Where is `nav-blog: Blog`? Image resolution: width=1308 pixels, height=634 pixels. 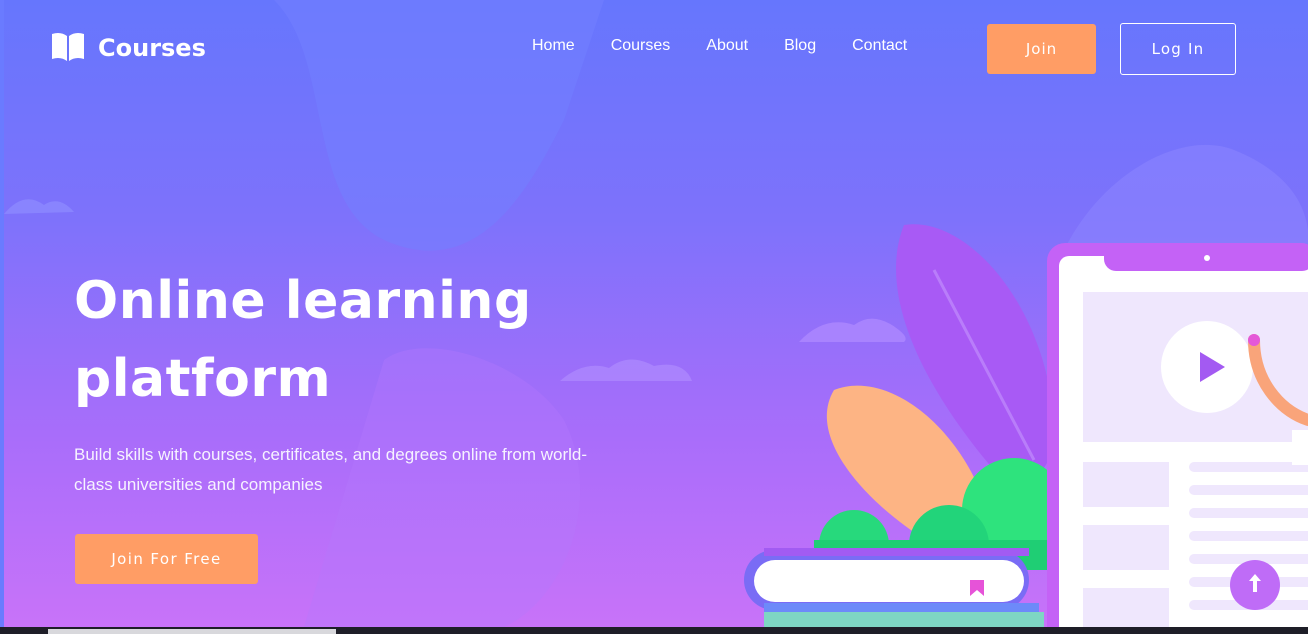 nav-blog: Blog is located at coordinates (800, 46).